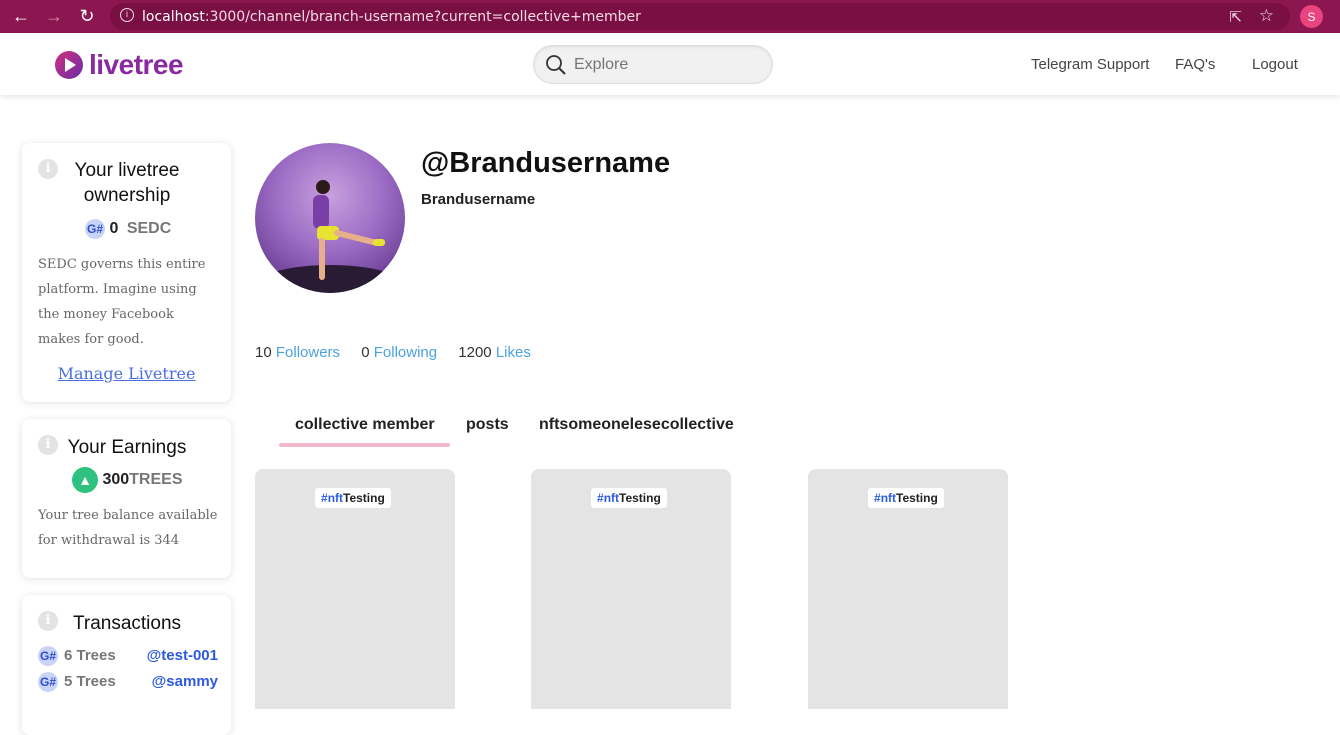 The image size is (1340, 735). I want to click on tree-coin-icon: ▲, so click(85, 480).